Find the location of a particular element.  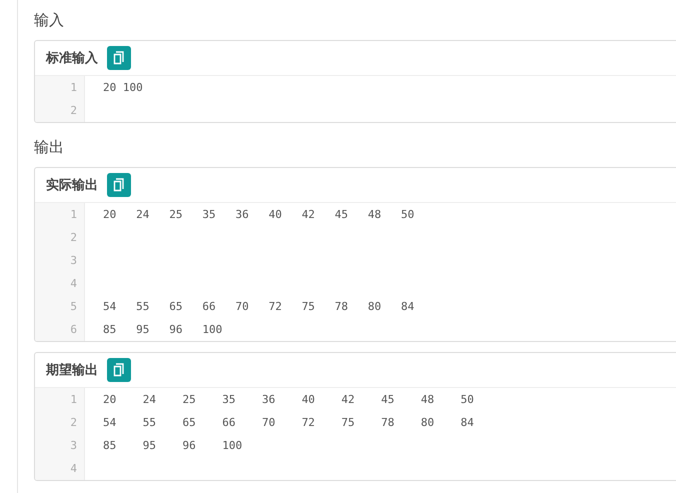

section-heading: 输入 is located at coordinates (49, 20).